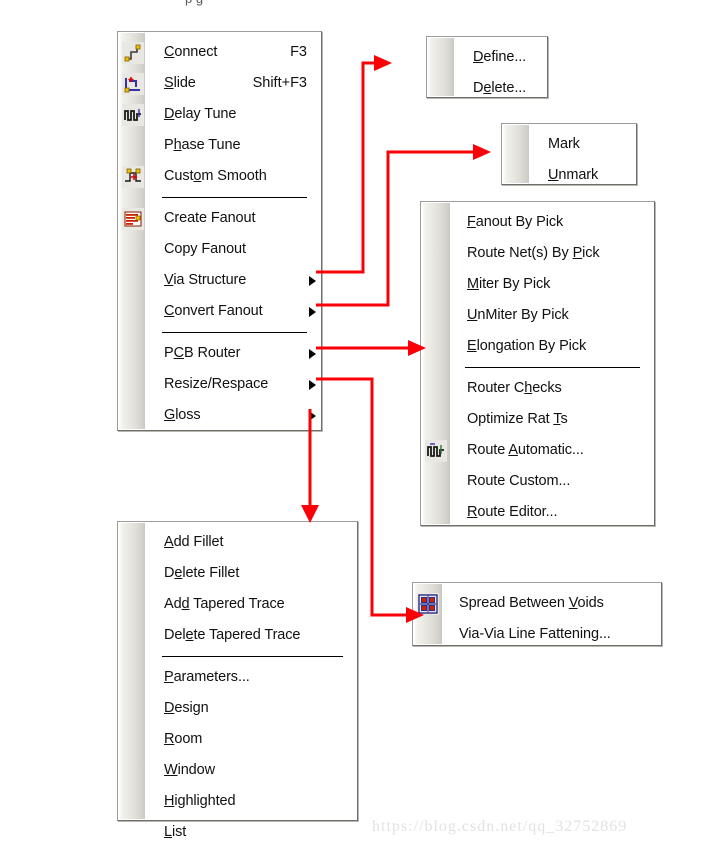  What do you see at coordinates (210, 218) in the screenshot?
I see `menu-item-label: Create Fanout` at bounding box center [210, 218].